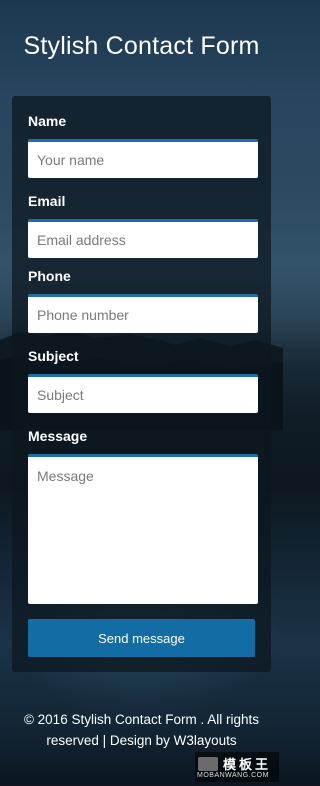  I want to click on name-input, so click(143, 158).